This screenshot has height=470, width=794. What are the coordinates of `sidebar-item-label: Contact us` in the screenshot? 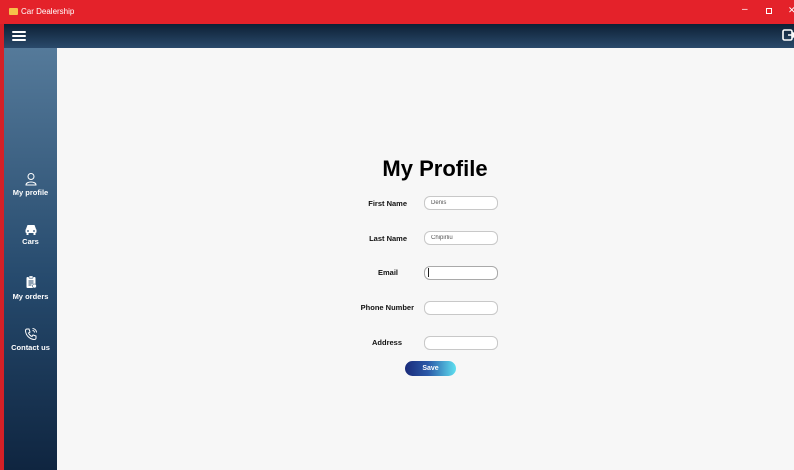 It's located at (30, 347).